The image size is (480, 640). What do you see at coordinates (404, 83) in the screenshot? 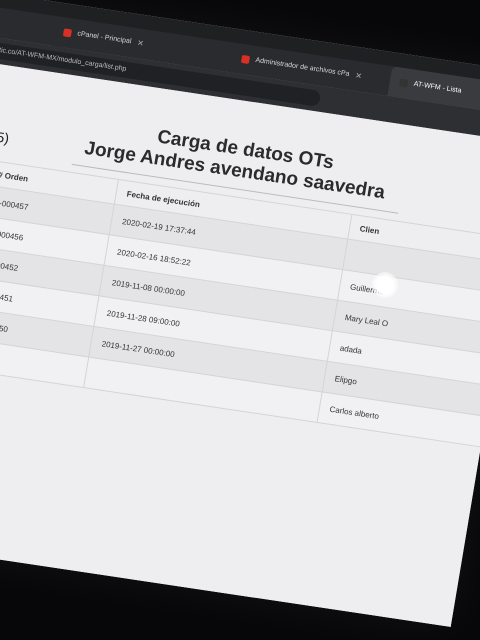
I see `wfm-favicon-icon` at bounding box center [404, 83].